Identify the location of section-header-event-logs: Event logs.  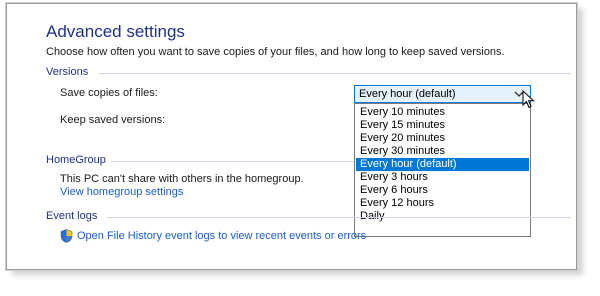
(72, 216).